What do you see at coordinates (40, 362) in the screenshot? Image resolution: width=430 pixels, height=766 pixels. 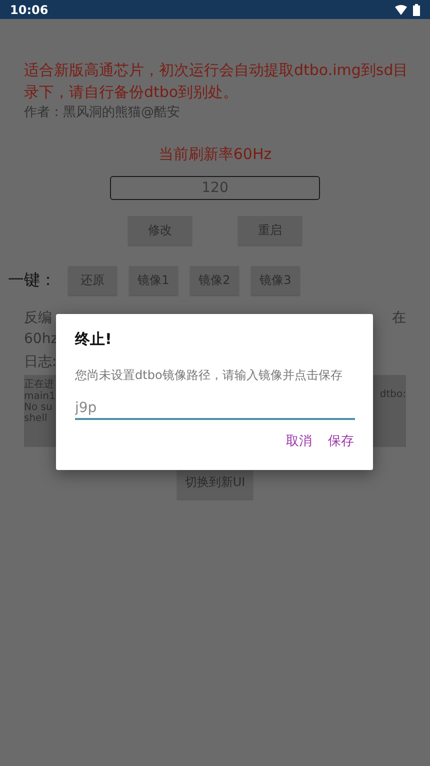 I see `log-label: 日志:` at bounding box center [40, 362].